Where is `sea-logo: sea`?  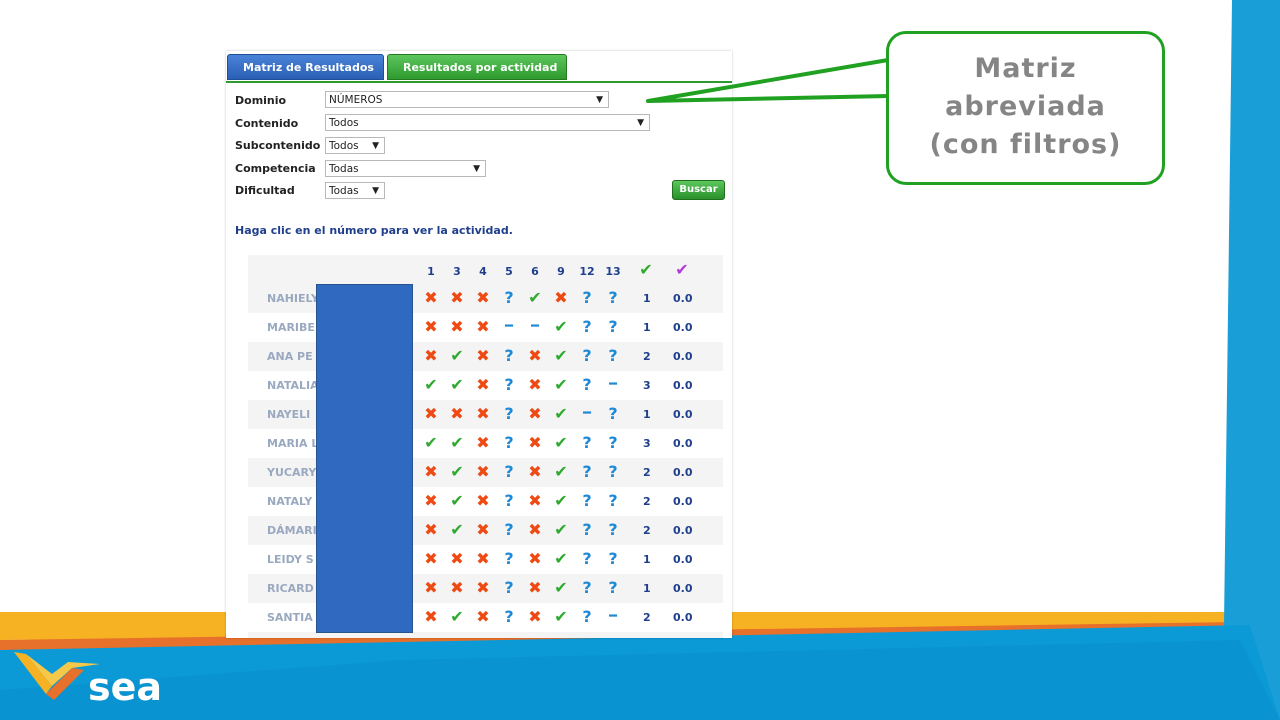
sea-logo: sea is located at coordinates (88, 680).